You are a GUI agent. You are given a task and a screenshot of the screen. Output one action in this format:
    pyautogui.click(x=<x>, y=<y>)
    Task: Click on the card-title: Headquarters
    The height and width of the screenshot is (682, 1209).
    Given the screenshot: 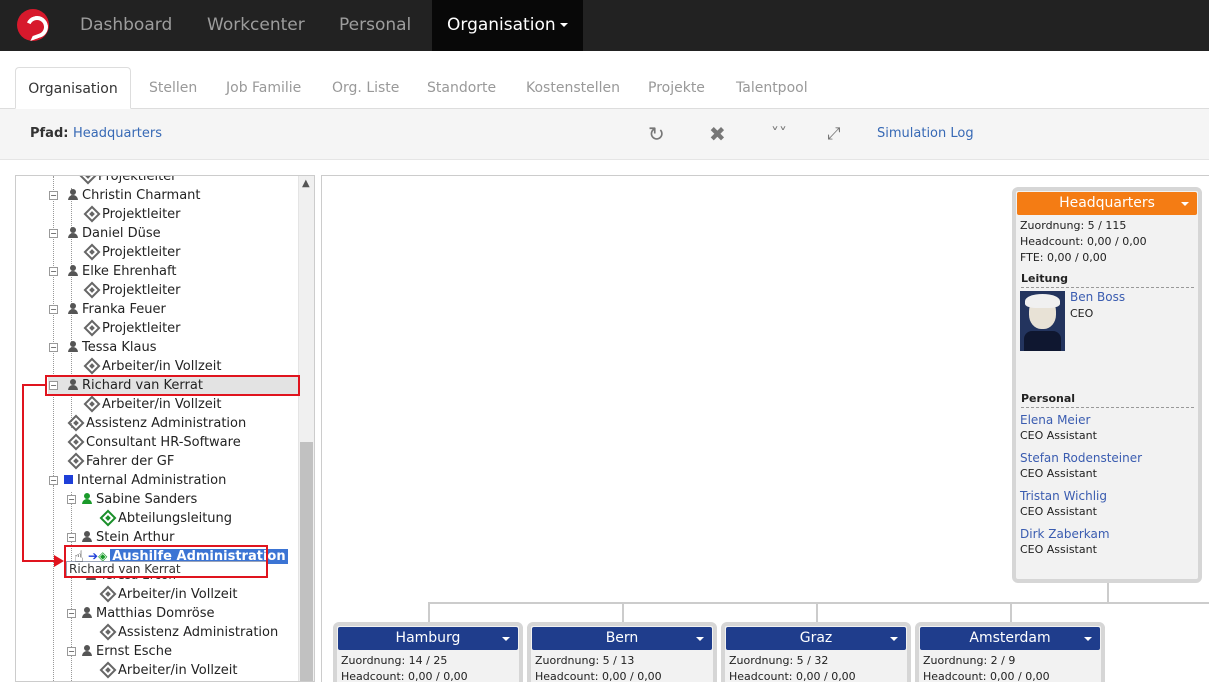 What is the action you would take?
    pyautogui.click(x=1107, y=203)
    